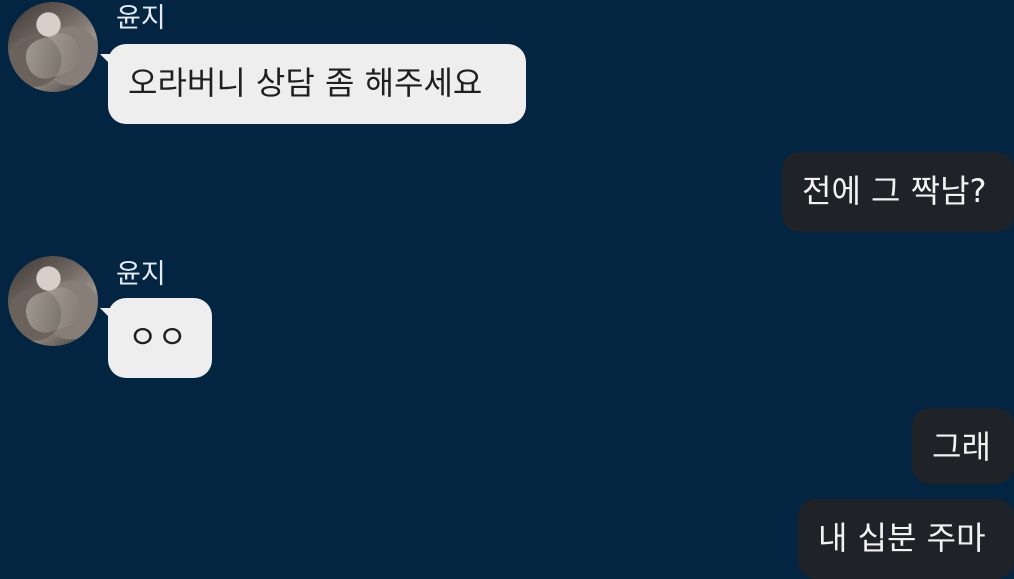 The height and width of the screenshot is (579, 1014). Describe the element at coordinates (160, 338) in the screenshot. I see `incoming-message-bubble: ㅇㅇ` at that location.